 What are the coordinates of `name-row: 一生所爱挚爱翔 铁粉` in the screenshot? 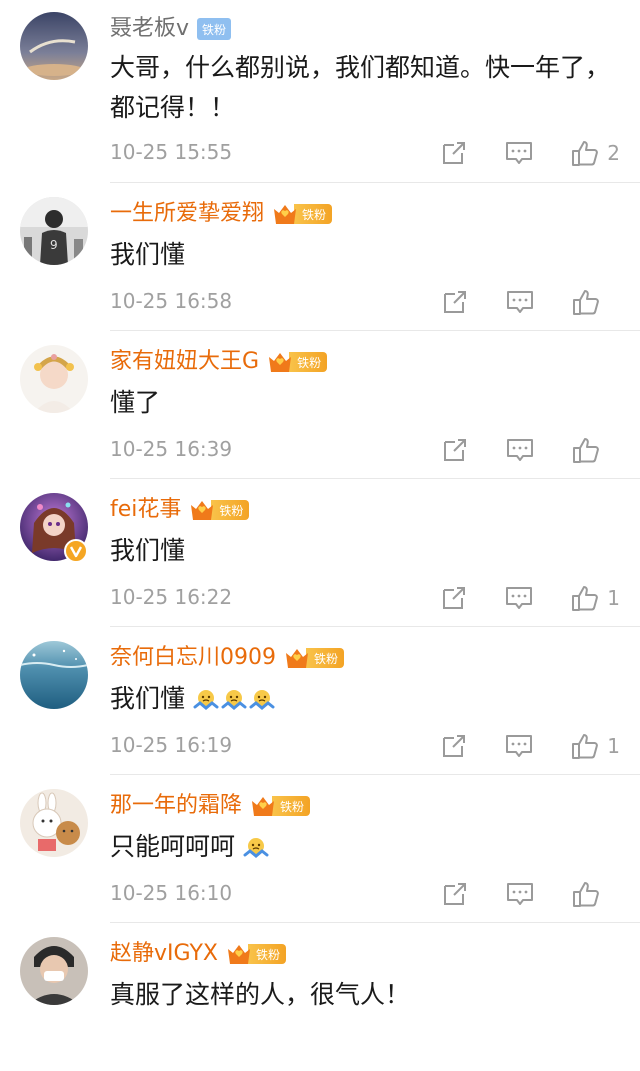 It's located at (221, 214).